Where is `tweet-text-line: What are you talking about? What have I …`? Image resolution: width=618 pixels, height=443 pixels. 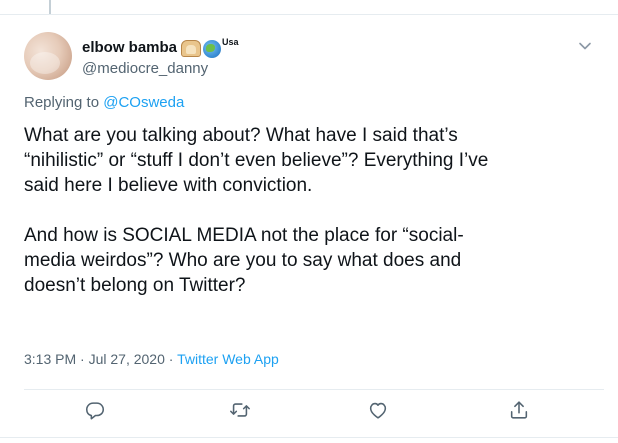
tweet-text-line: What are you talking about? What have I … is located at coordinates (241, 135).